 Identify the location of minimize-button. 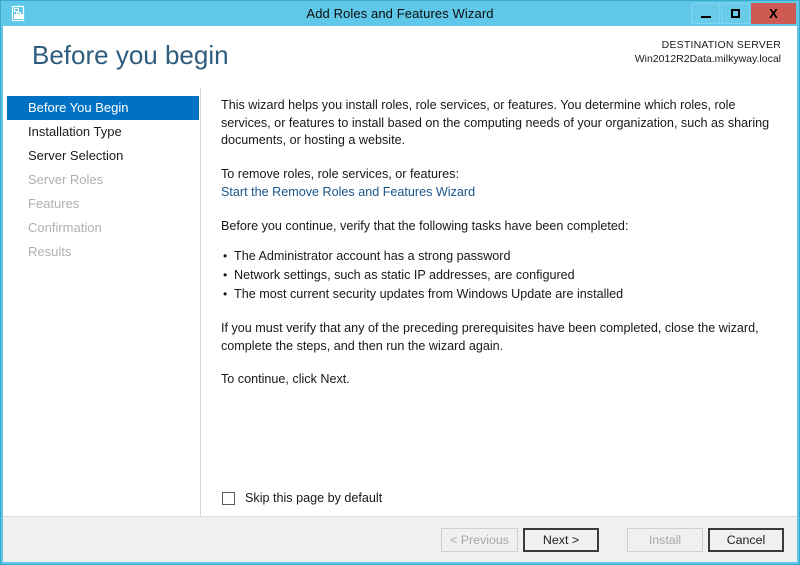
(705, 13).